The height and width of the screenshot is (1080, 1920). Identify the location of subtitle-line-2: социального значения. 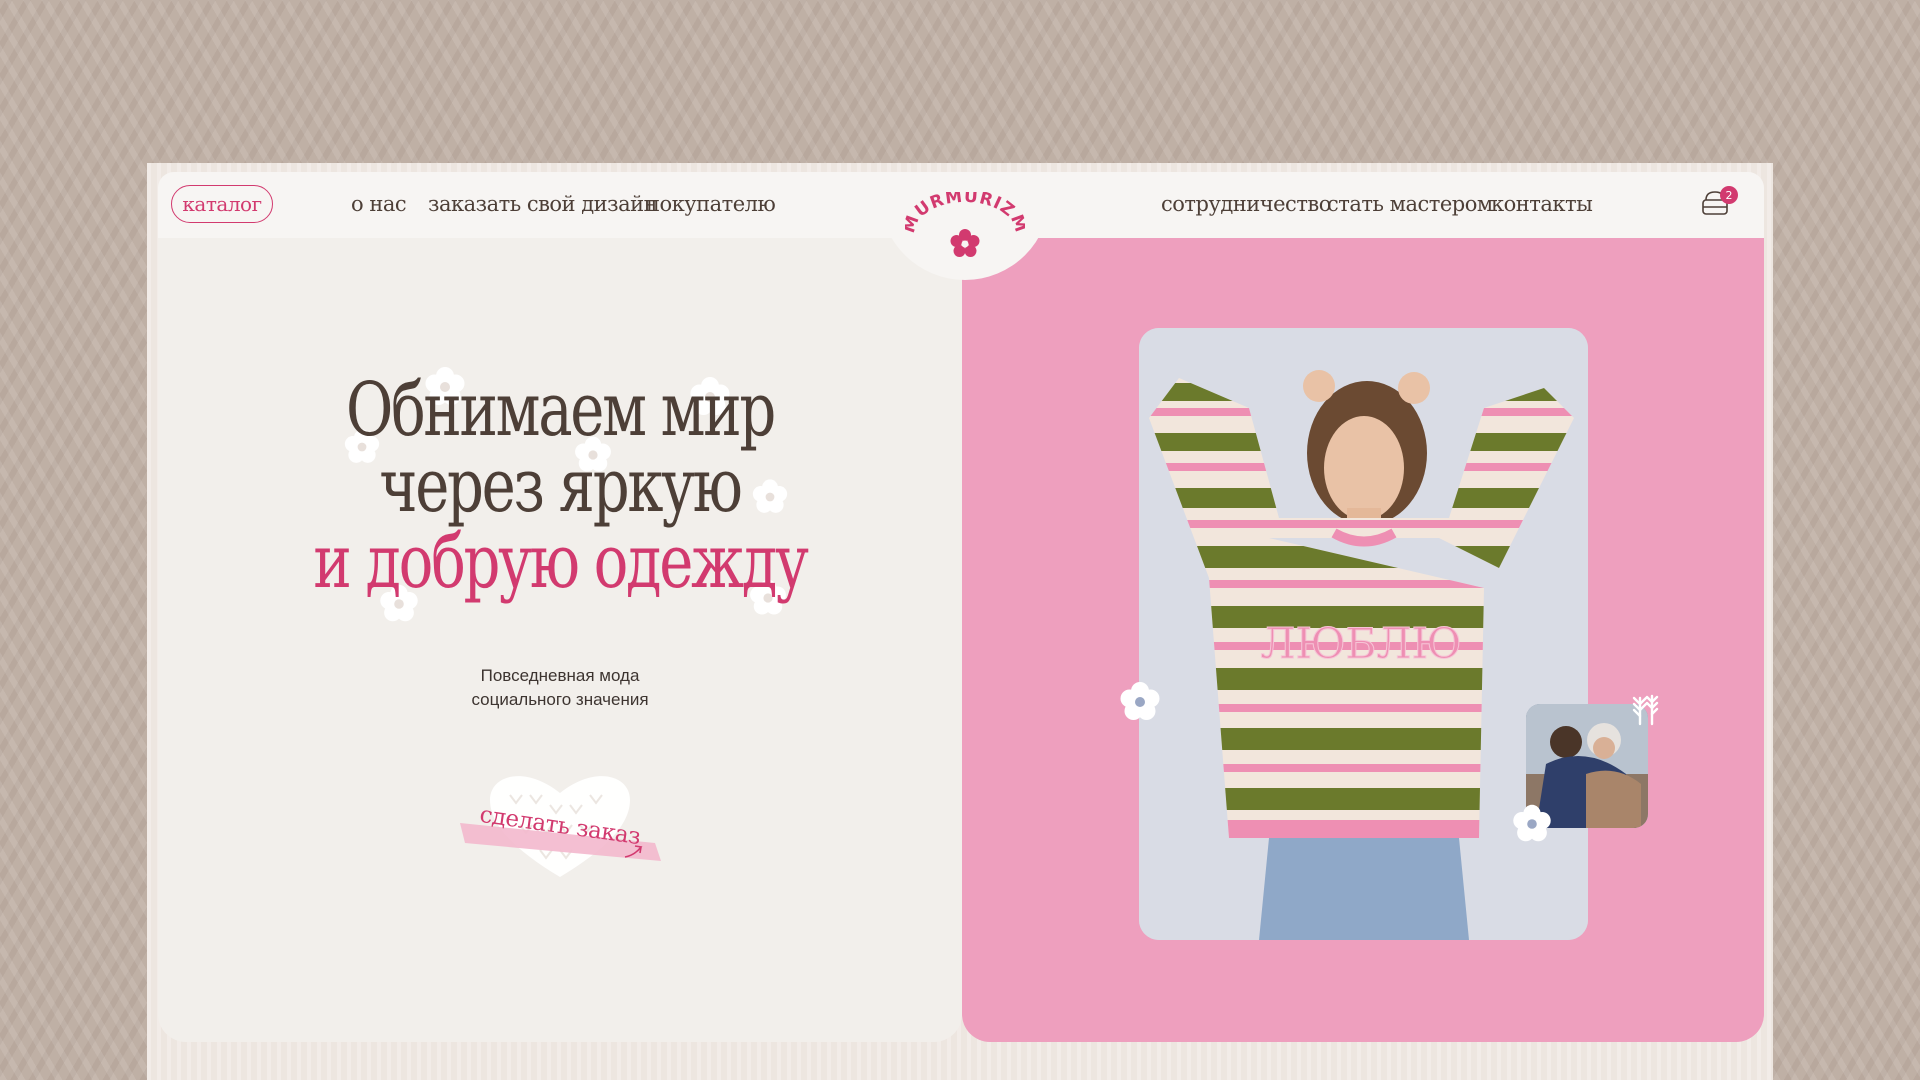
(560, 699).